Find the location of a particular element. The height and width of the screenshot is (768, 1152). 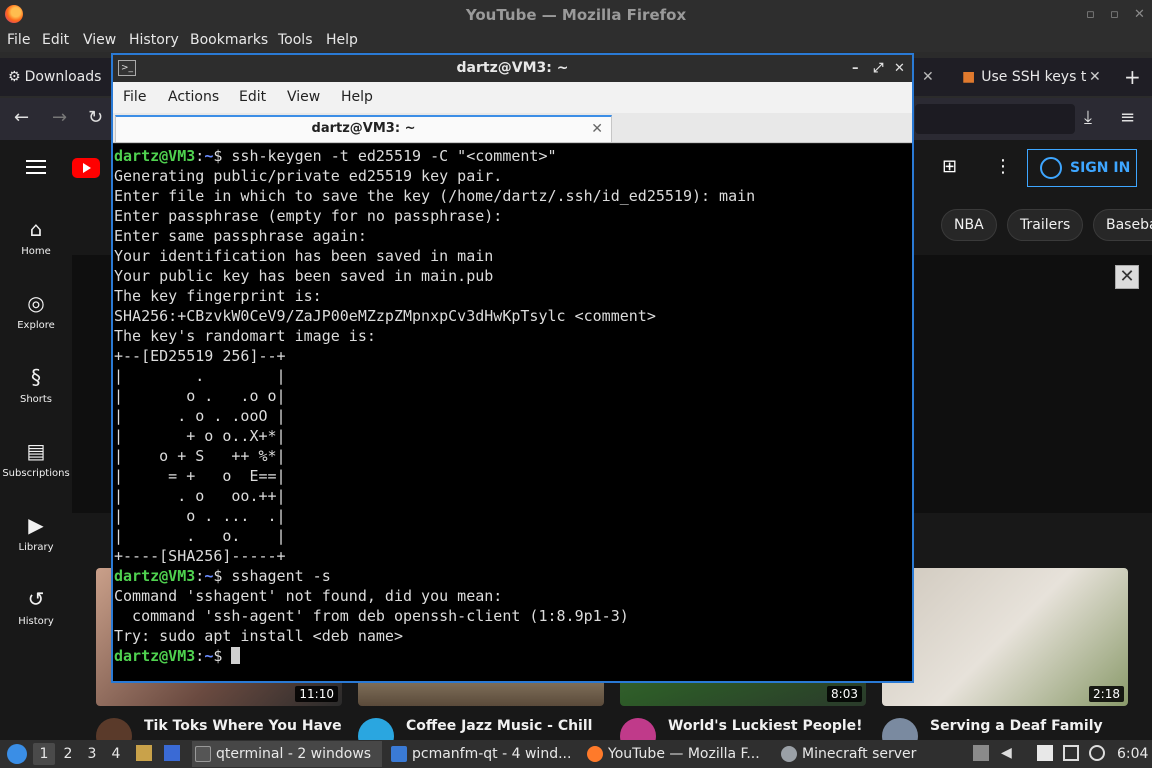

sidebar-item-history: ↺ History is located at coordinates (36, 606).